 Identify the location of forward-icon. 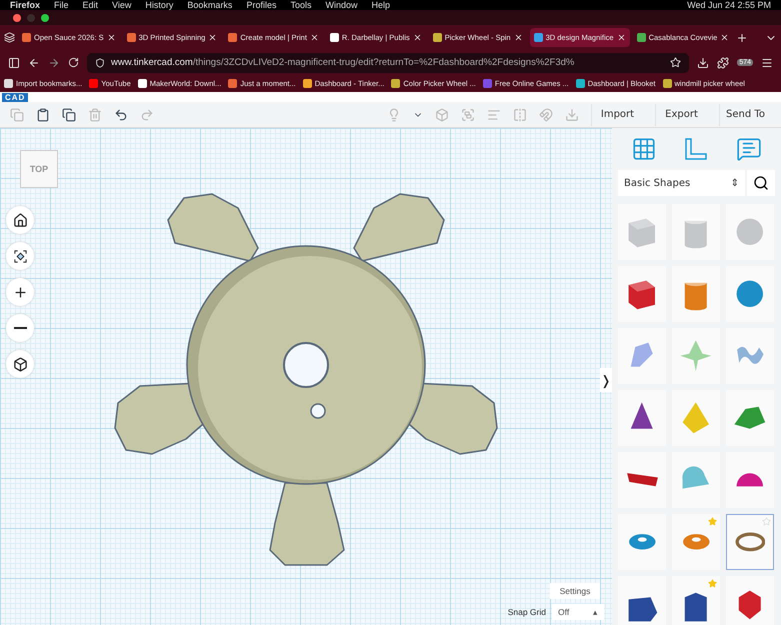
(54, 62).